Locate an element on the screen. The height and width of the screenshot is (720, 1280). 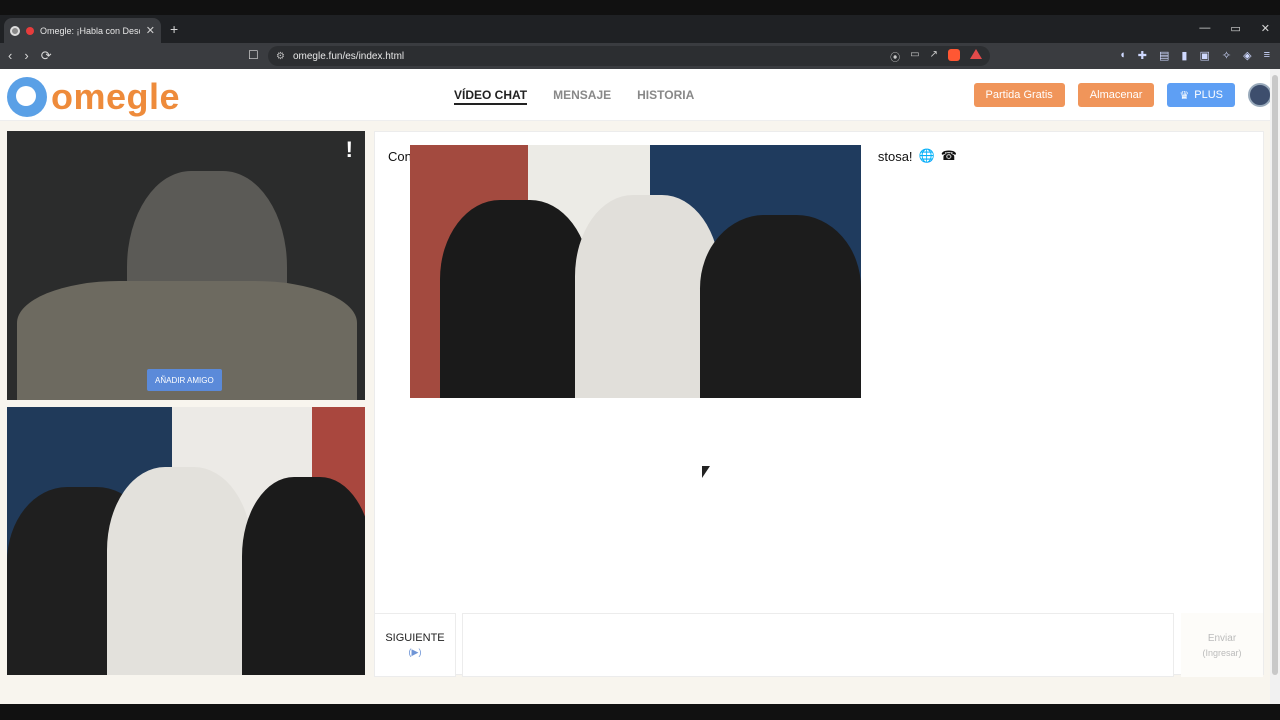
tab-title: Omegle: ¡Habla con Descono is located at coordinates (90, 30).